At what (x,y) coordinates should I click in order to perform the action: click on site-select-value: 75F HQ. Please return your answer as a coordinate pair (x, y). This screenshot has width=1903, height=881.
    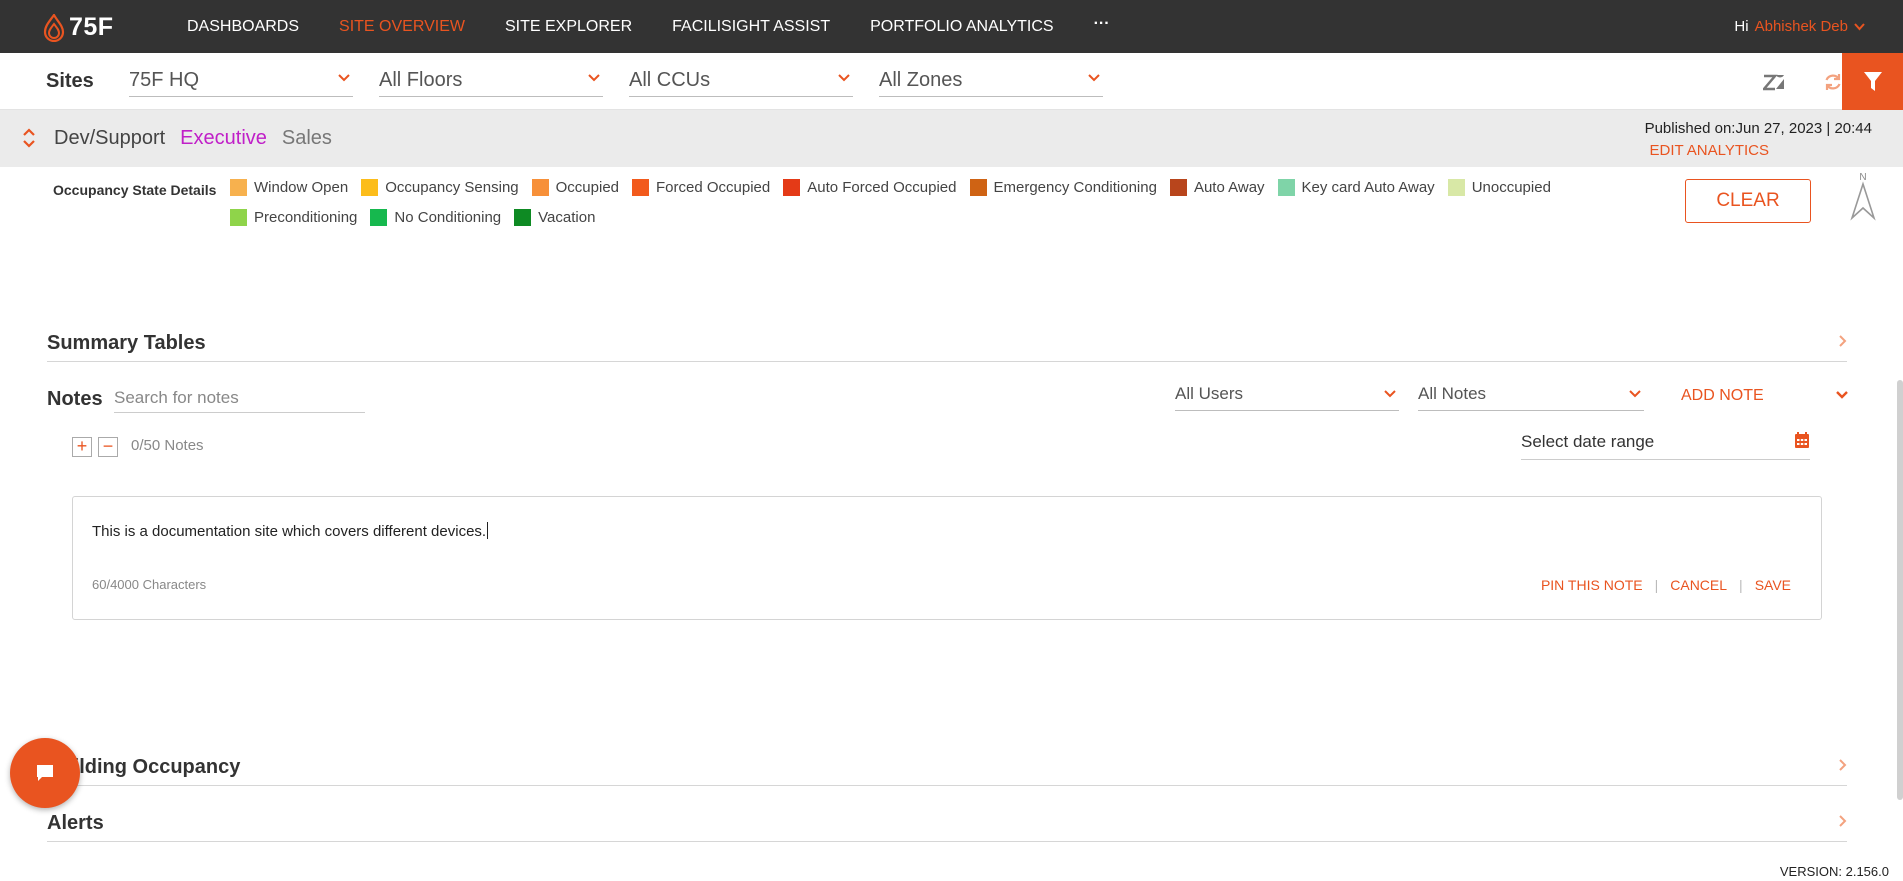
    Looking at the image, I should click on (164, 80).